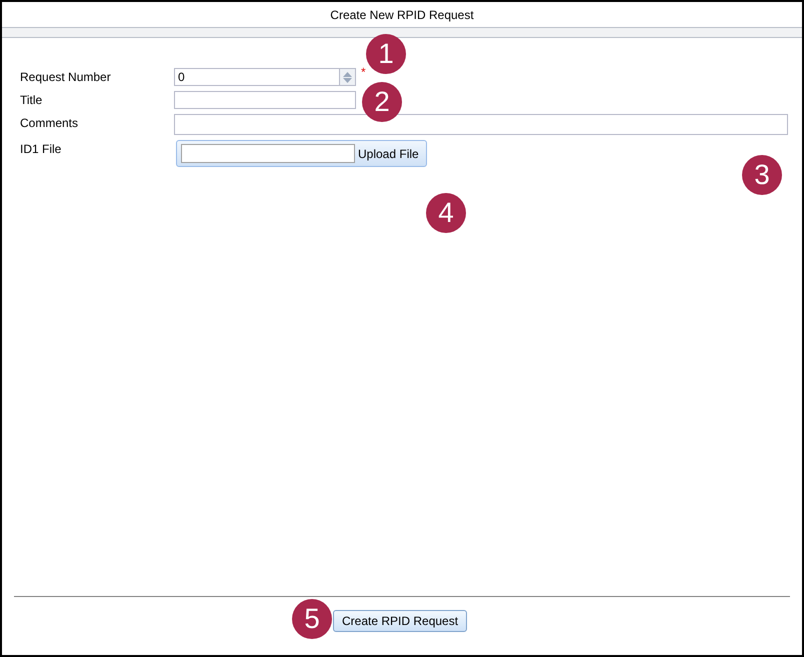 Image resolution: width=804 pixels, height=657 pixels. I want to click on number-field: 0, so click(256, 77).